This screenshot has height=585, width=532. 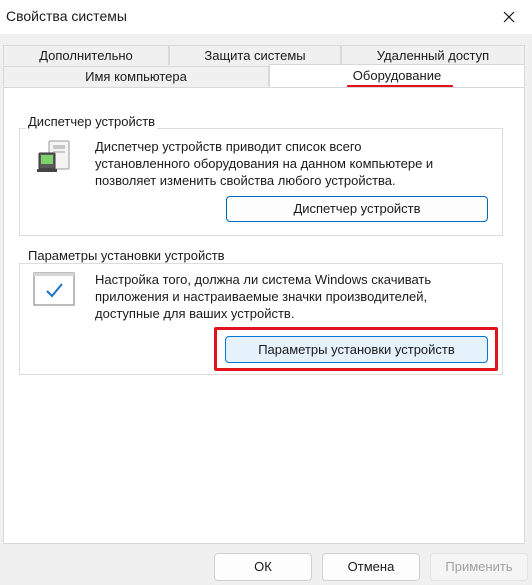 What do you see at coordinates (357, 209) in the screenshot?
I see `device-manager-button: Диспетчер устройств` at bounding box center [357, 209].